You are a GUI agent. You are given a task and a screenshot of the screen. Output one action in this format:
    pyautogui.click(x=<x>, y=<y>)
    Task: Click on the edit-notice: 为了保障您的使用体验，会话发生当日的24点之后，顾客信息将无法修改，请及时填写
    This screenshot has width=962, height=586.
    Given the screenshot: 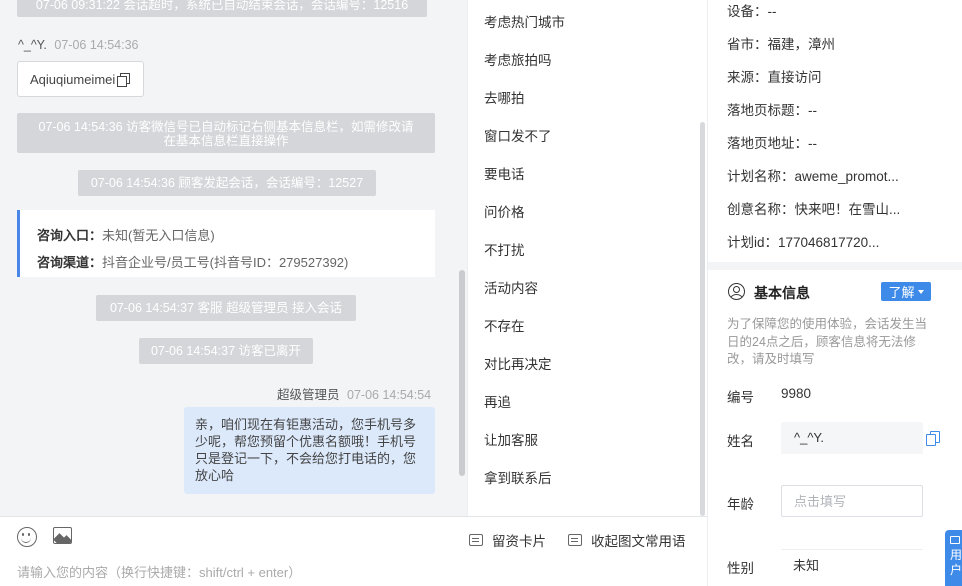 What is the action you would take?
    pyautogui.click(x=827, y=341)
    